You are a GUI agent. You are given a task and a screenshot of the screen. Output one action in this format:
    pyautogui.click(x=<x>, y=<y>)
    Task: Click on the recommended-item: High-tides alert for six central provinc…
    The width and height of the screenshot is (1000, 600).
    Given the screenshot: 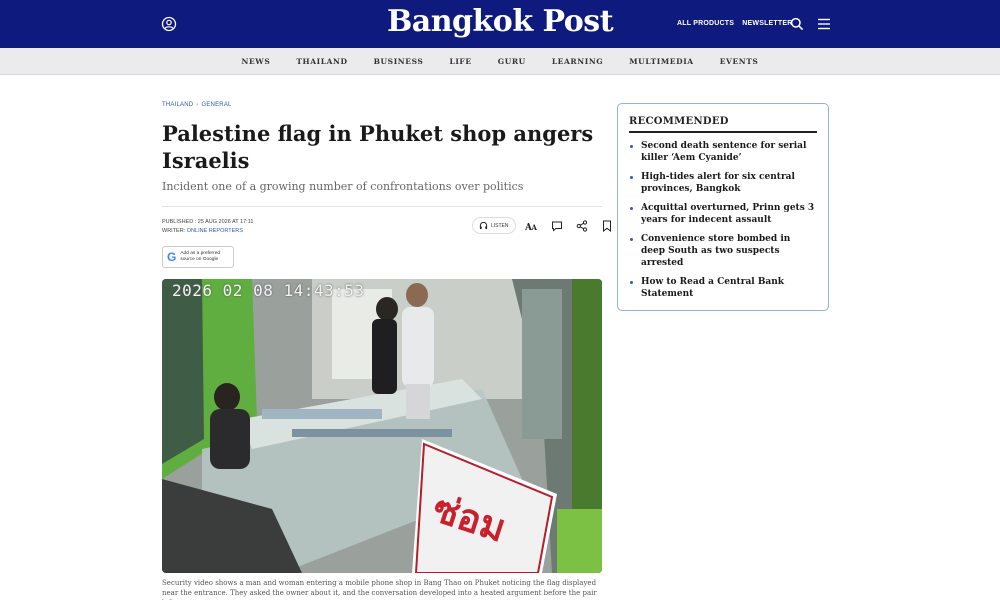 What is the action you would take?
    pyautogui.click(x=723, y=183)
    